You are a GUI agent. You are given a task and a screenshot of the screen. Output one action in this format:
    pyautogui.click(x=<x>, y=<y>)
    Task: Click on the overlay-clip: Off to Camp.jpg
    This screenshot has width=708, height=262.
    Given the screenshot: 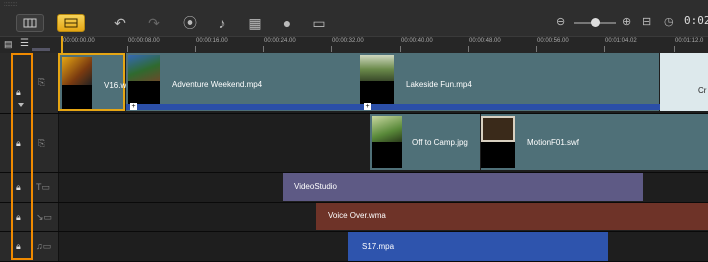 What is the action you would take?
    pyautogui.click(x=425, y=142)
    